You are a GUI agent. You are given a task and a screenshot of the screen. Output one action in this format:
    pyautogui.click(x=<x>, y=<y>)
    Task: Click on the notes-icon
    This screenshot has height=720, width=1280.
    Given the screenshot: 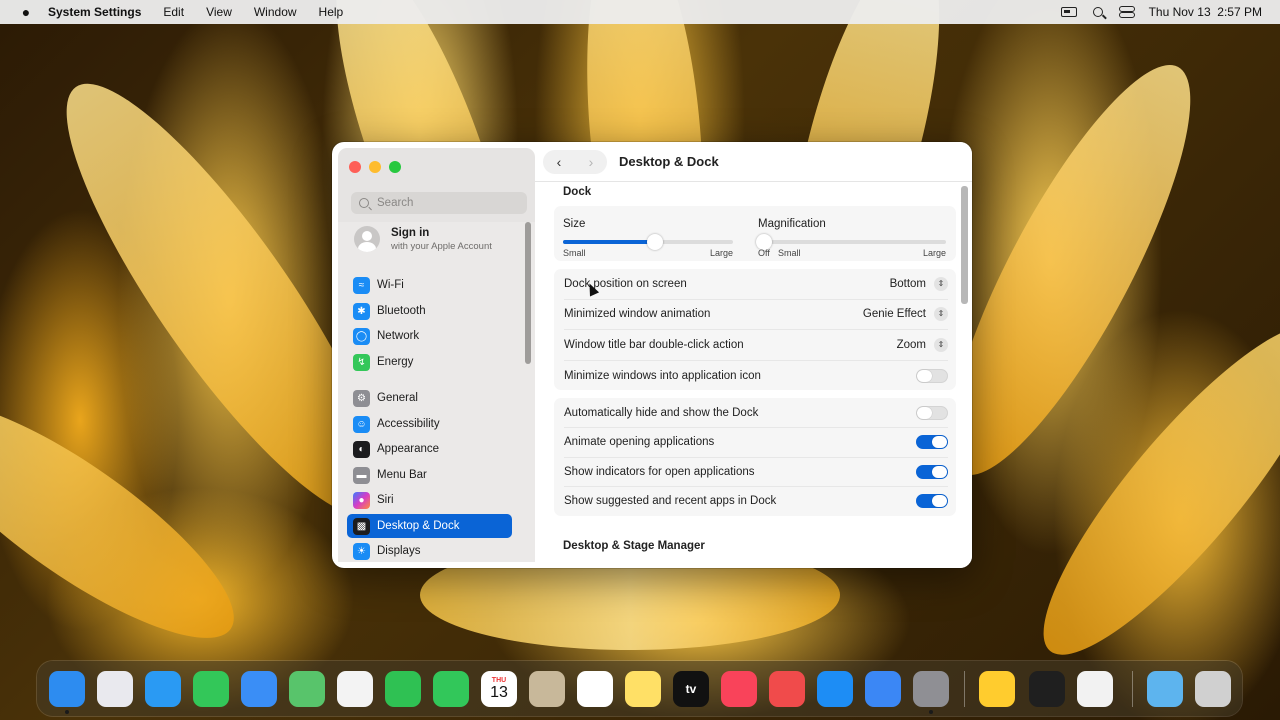 What is the action you would take?
    pyautogui.click(x=643, y=689)
    